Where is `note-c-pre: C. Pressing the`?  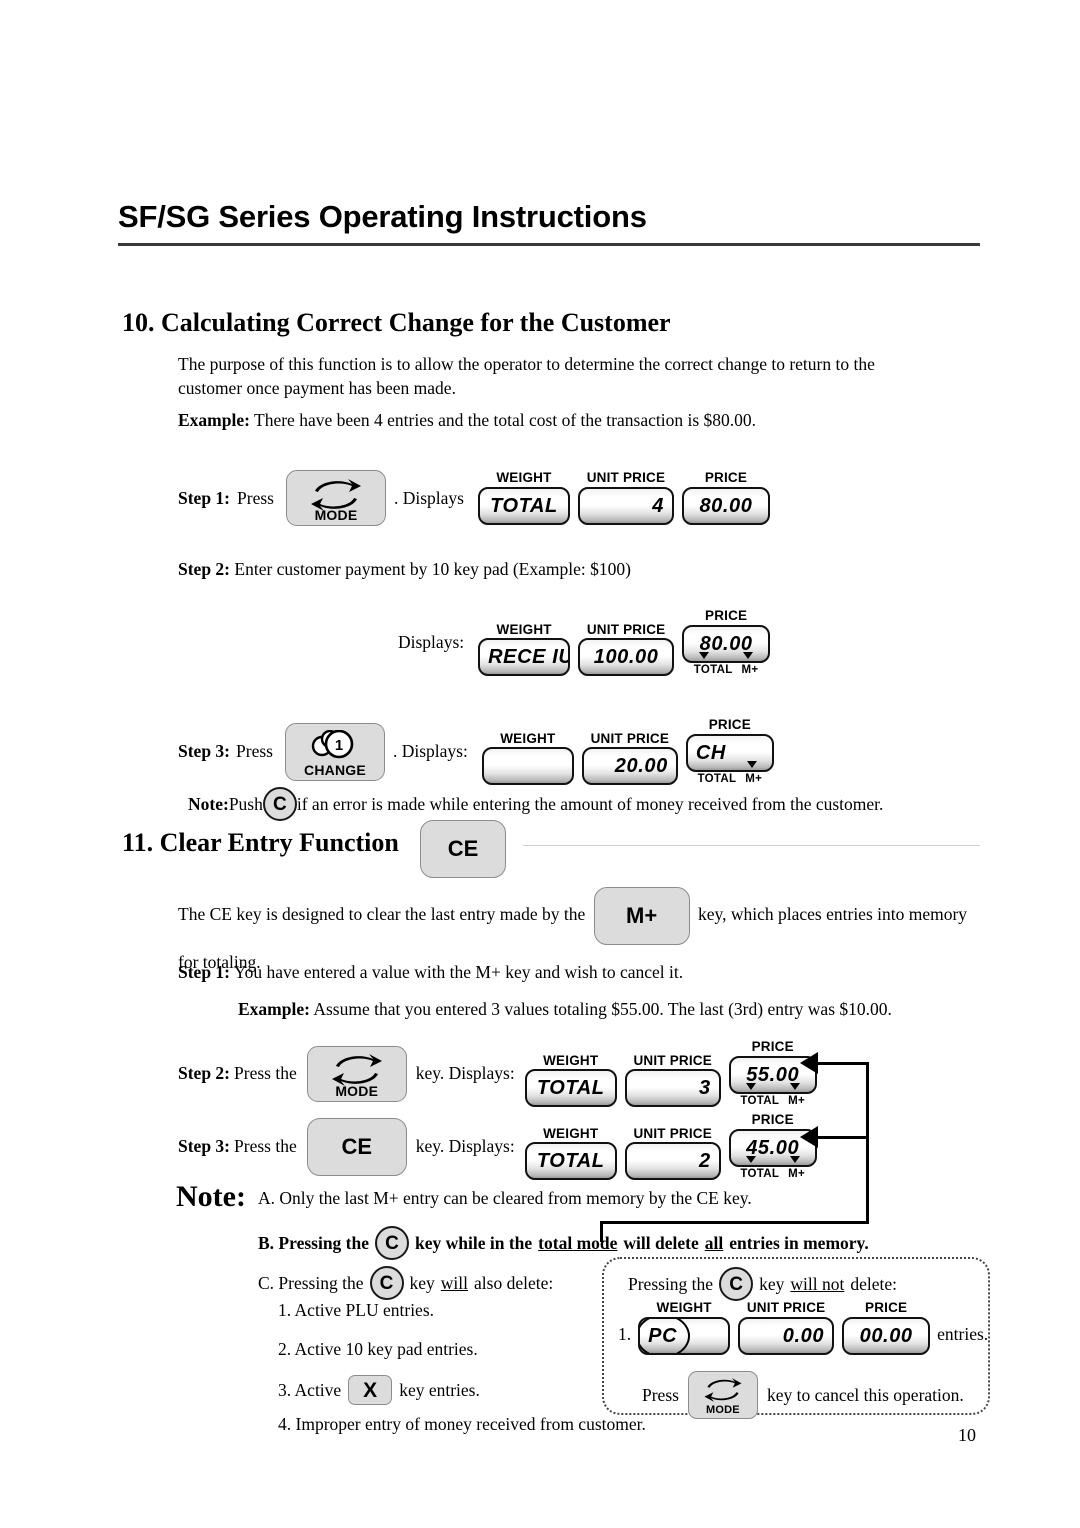
note-c-pre: C. Pressing the is located at coordinates (311, 1282).